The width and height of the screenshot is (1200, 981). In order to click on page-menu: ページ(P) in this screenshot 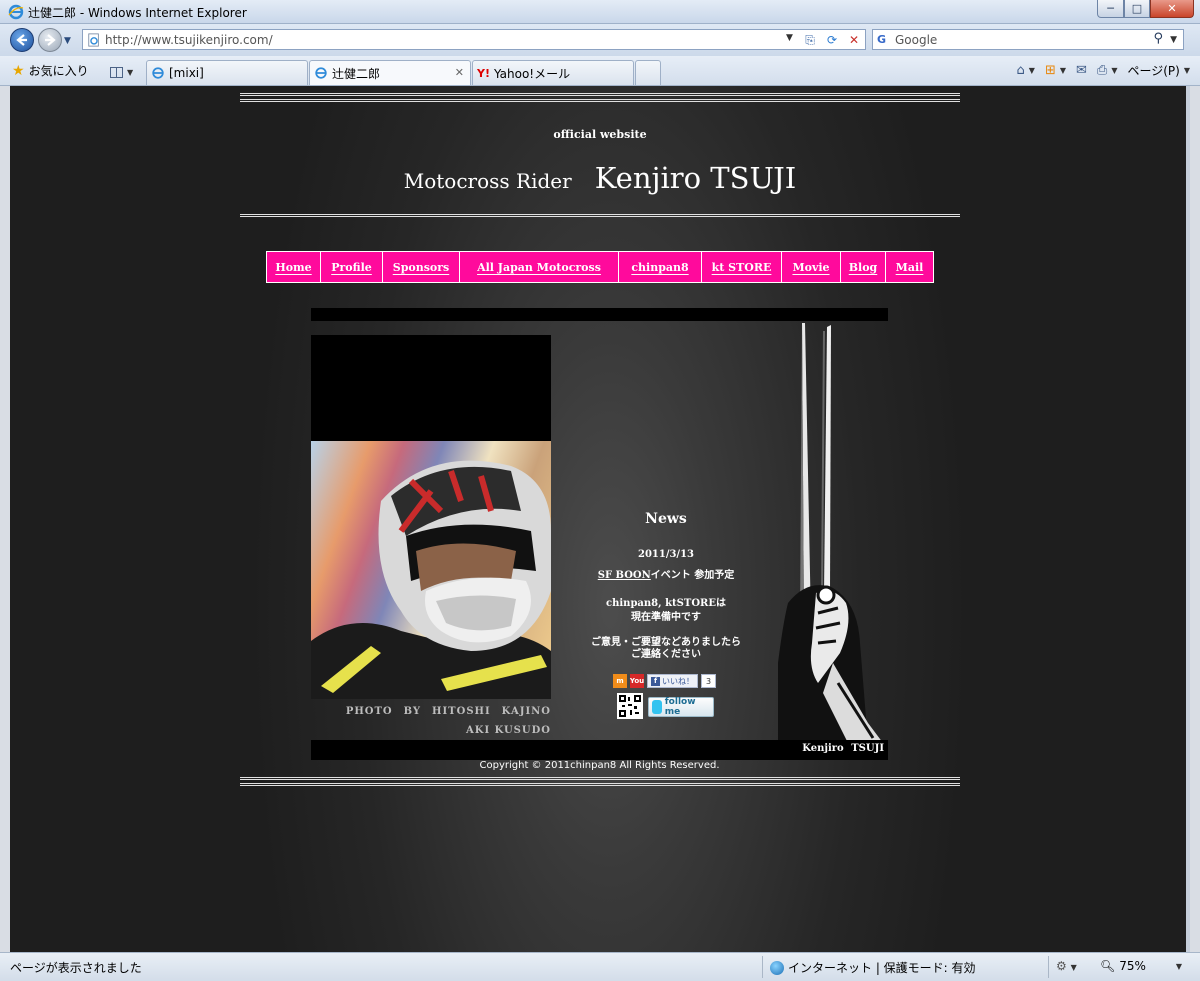, I will do `click(1153, 70)`.